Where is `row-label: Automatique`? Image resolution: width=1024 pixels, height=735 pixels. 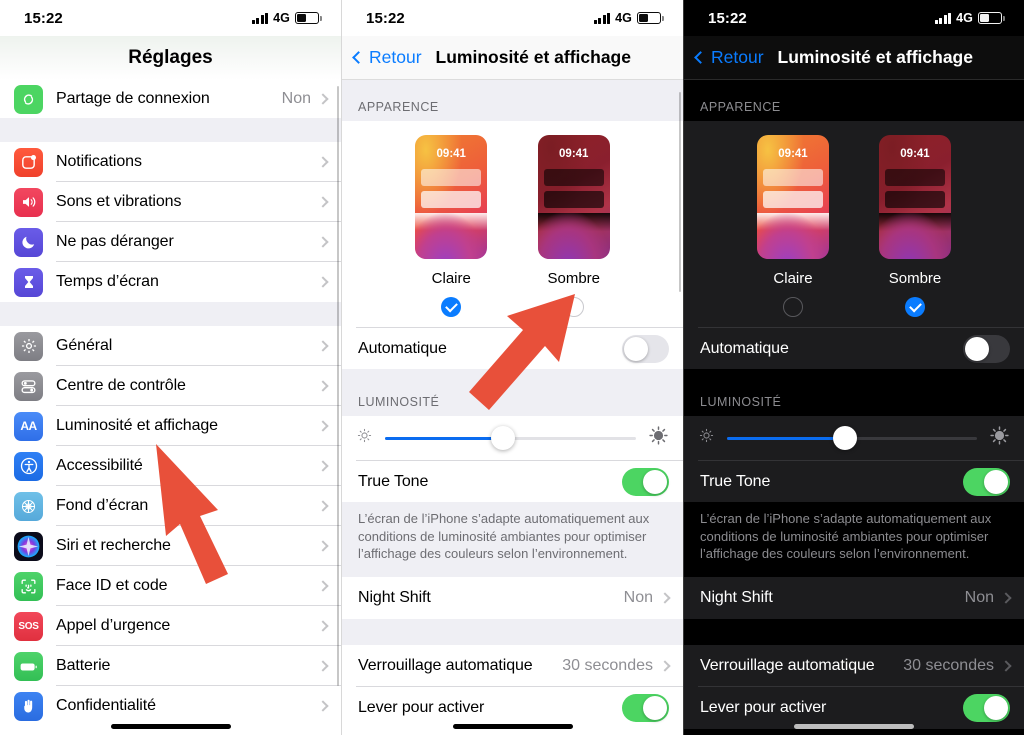 row-label: Automatique is located at coordinates (402, 348).